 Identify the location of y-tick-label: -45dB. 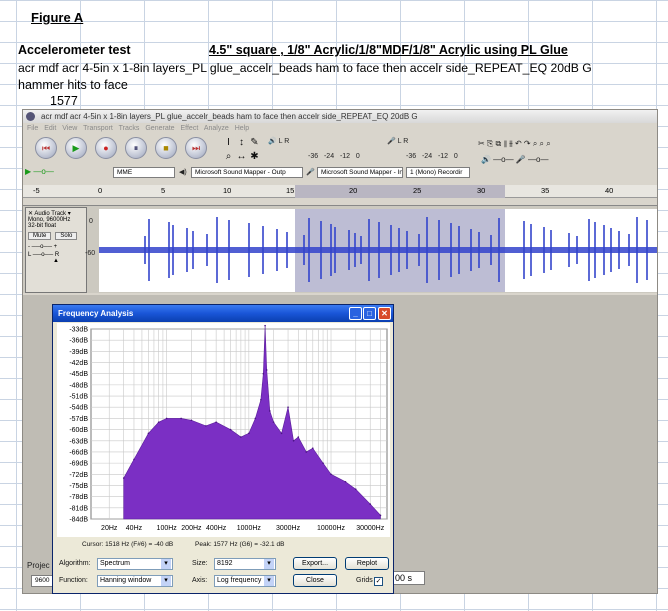
(78, 374).